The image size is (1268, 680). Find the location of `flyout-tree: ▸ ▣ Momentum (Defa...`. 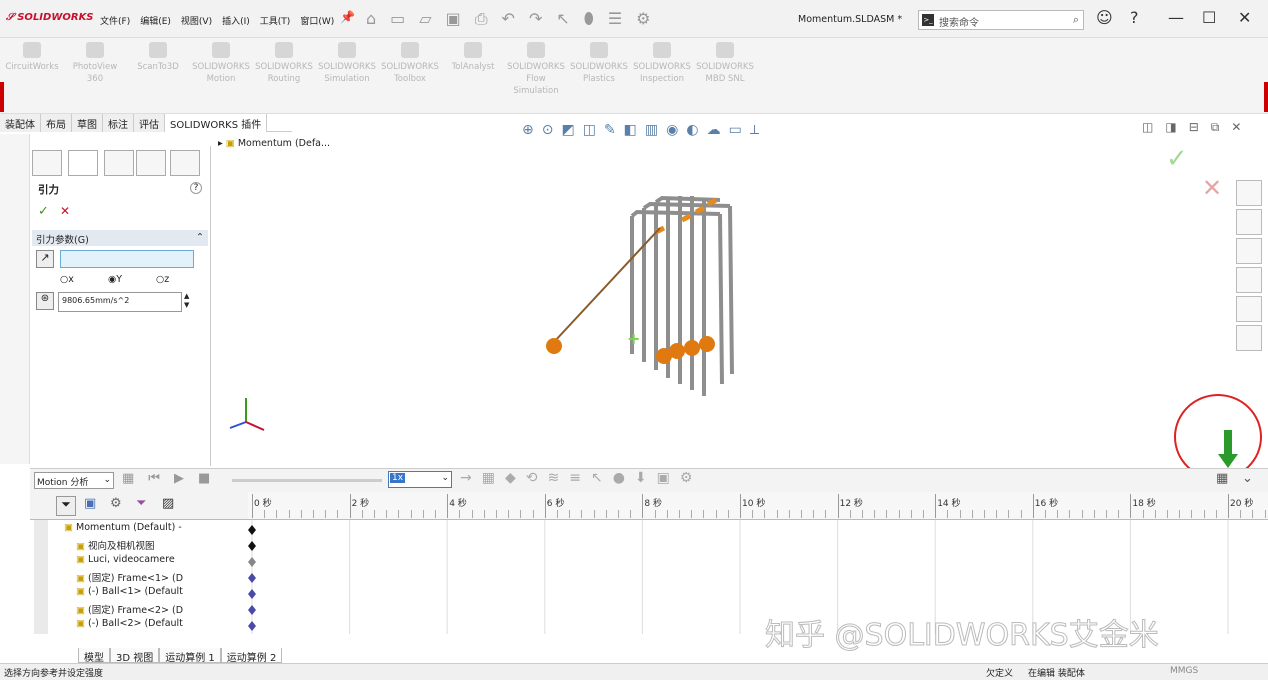

flyout-tree: ▸ ▣ Momentum (Defa... is located at coordinates (274, 143).